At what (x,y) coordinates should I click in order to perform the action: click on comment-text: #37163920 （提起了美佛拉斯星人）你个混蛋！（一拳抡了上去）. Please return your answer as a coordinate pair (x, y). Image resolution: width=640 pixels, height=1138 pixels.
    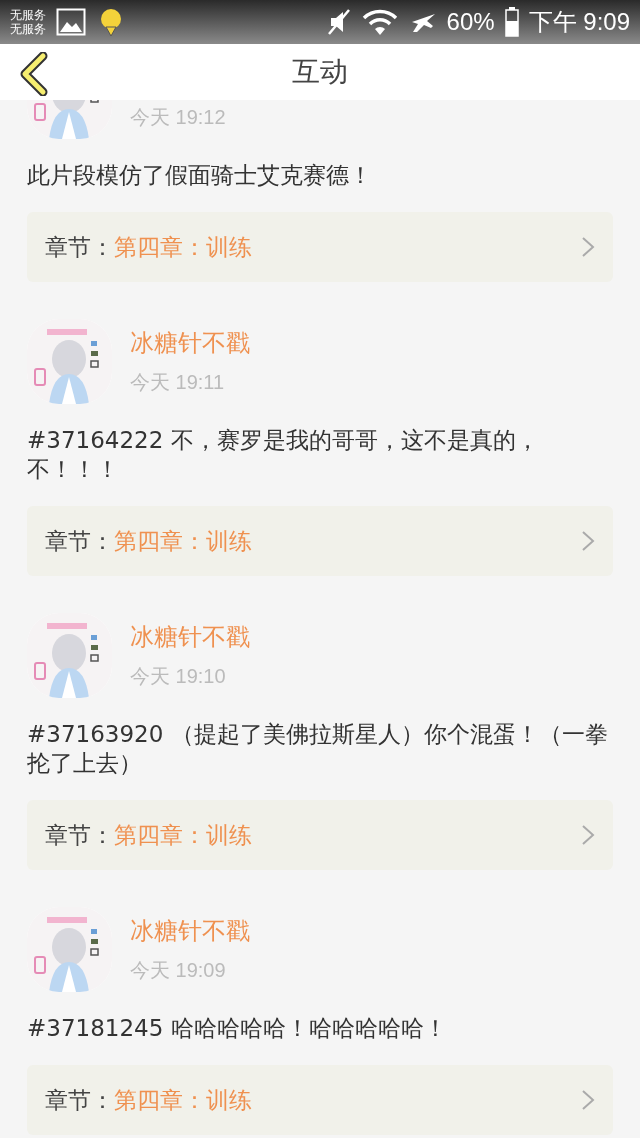
    Looking at the image, I should click on (318, 749).